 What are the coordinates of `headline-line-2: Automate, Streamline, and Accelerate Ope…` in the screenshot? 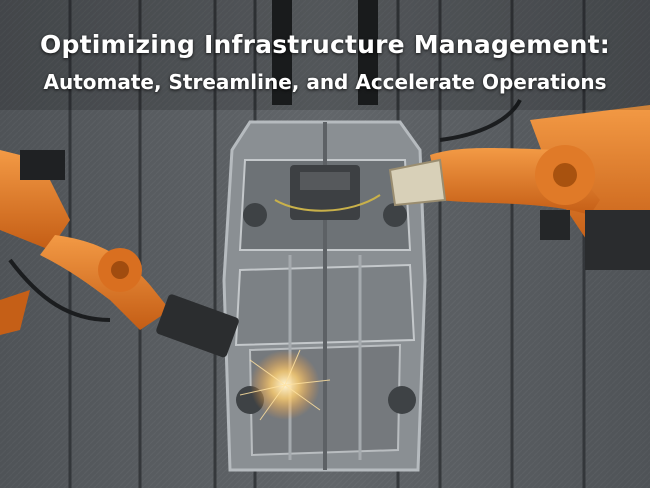 It's located at (325, 82).